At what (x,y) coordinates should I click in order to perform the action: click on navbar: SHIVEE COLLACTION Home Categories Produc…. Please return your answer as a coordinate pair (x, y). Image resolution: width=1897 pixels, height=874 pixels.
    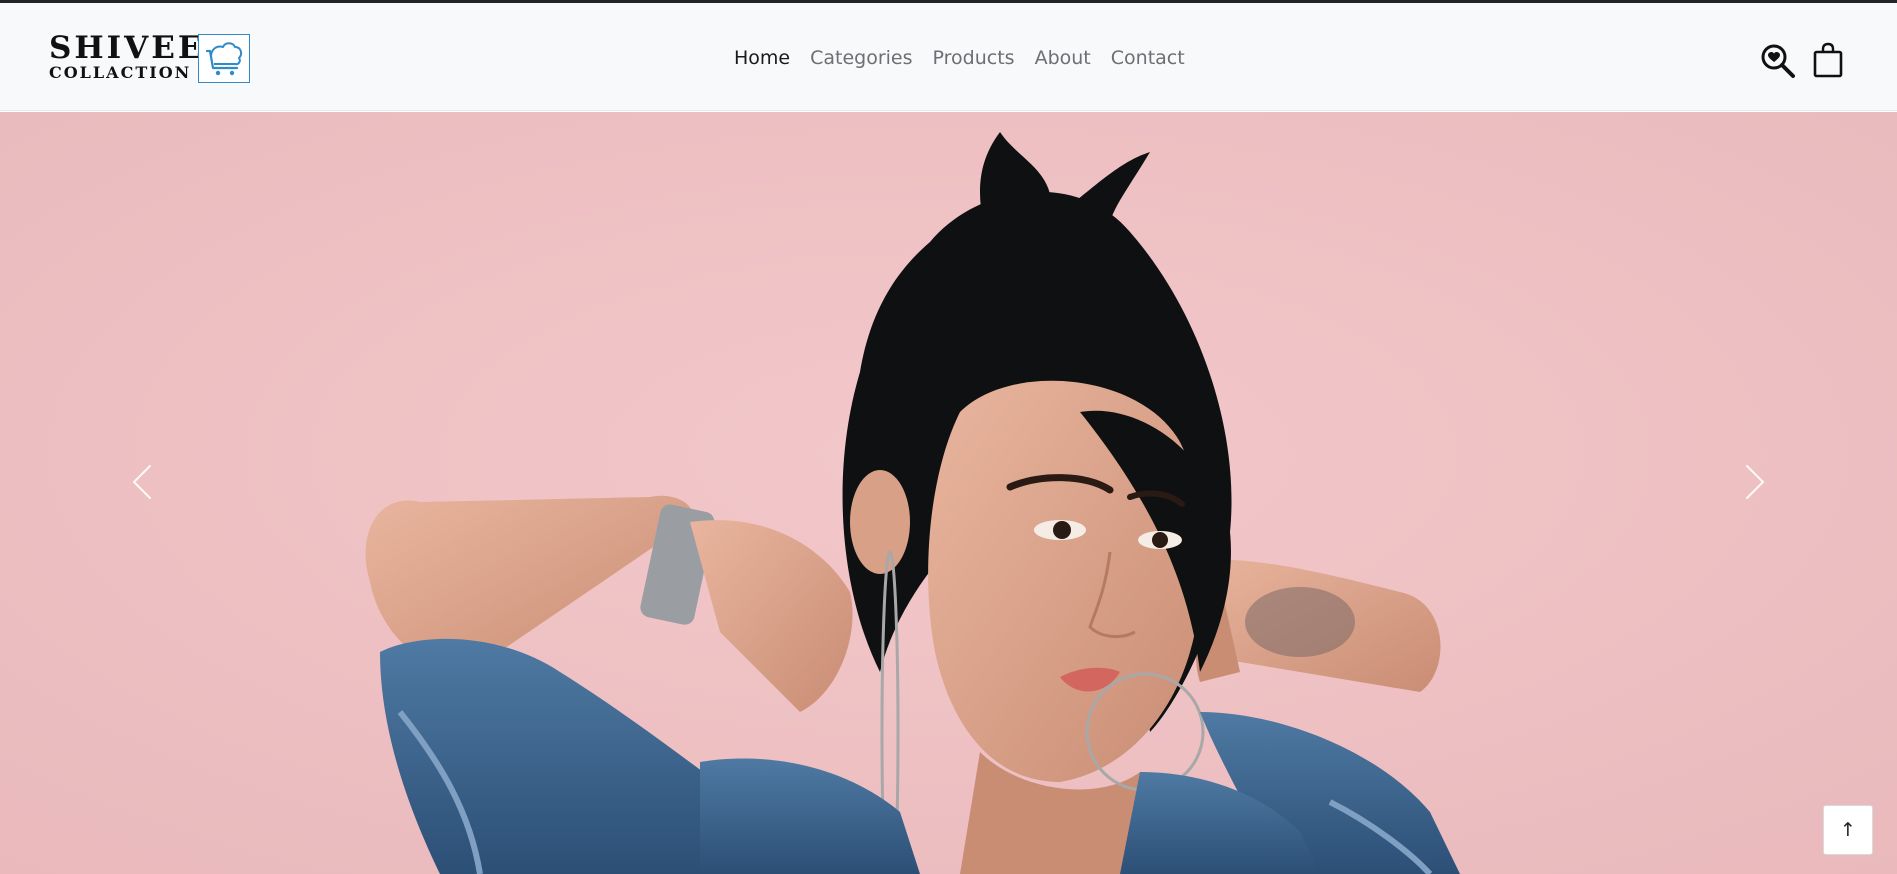
    Looking at the image, I should click on (948, 57).